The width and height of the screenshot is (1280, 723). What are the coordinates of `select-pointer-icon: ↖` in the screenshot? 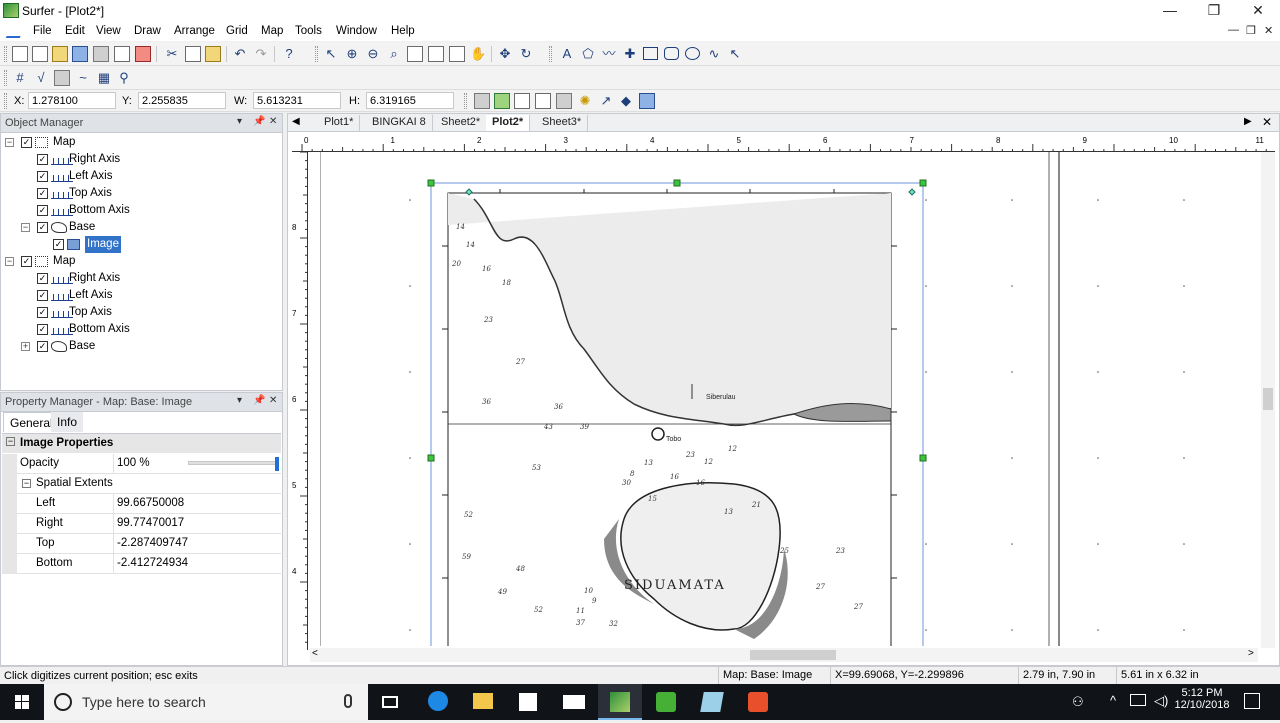 It's located at (331, 54).